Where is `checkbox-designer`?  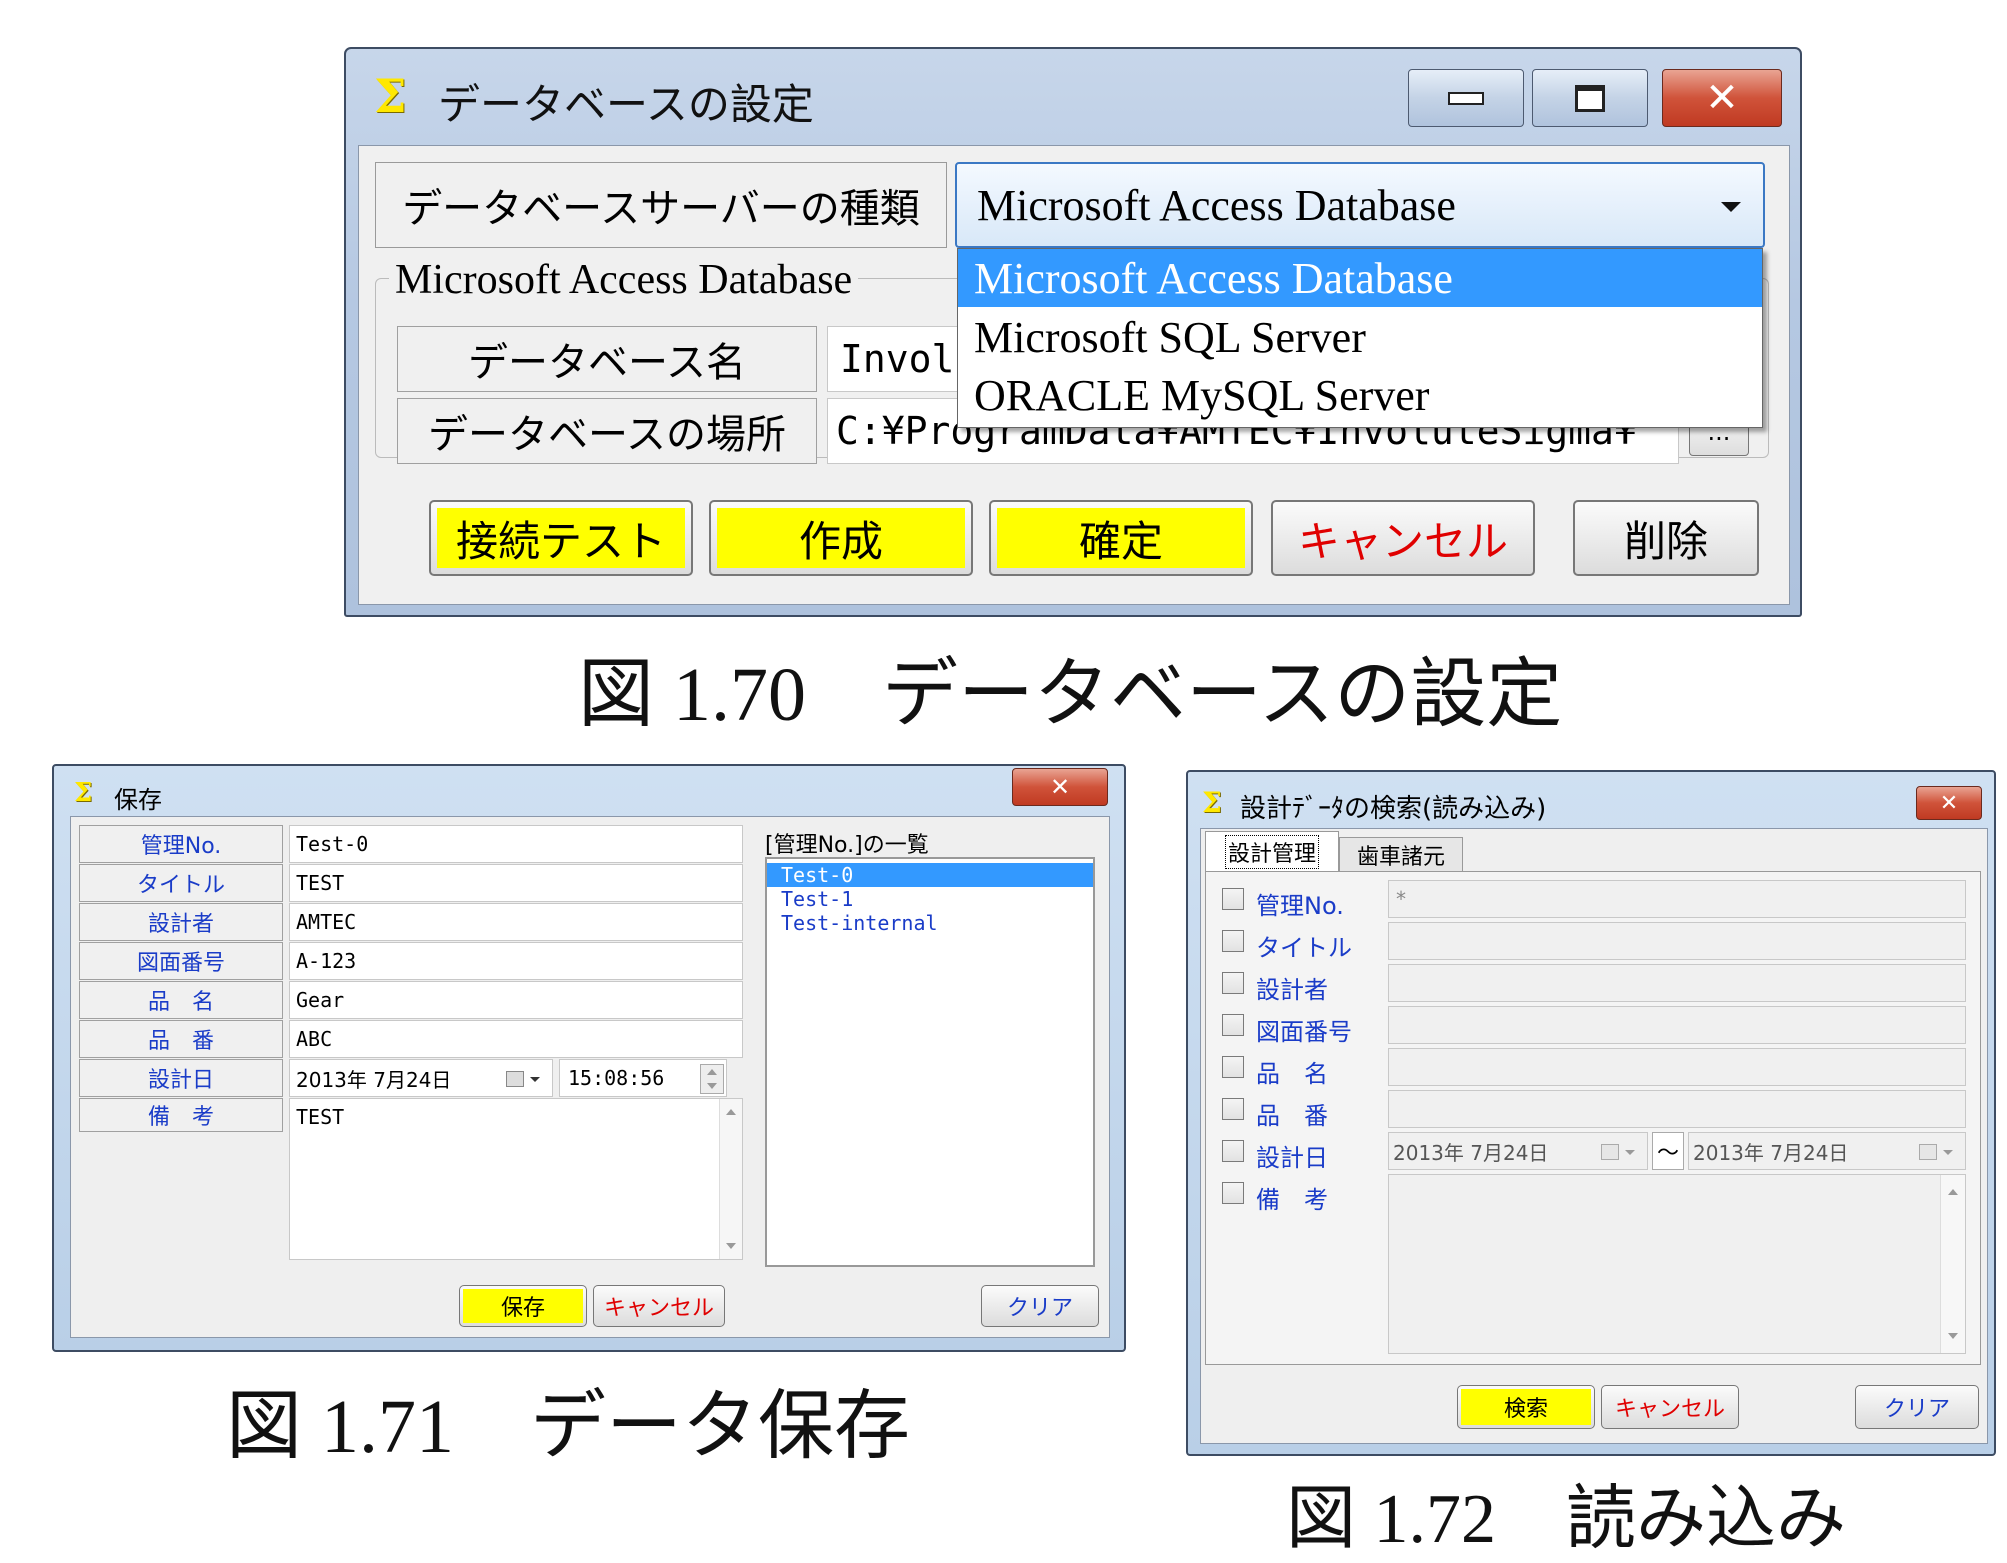 checkbox-designer is located at coordinates (1233, 983).